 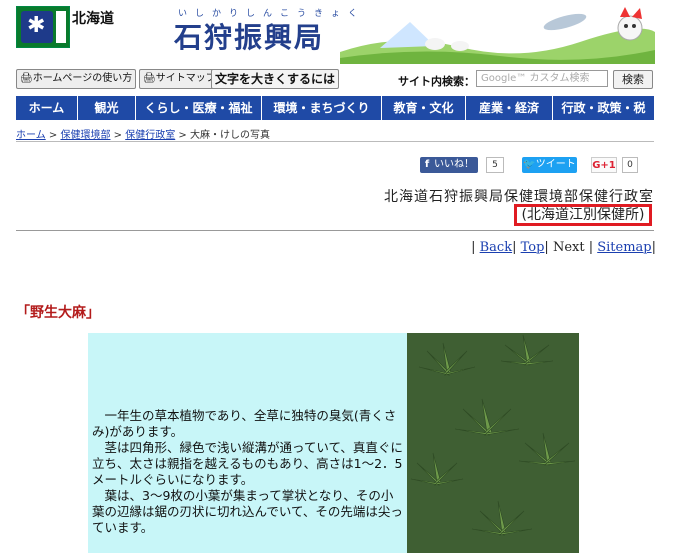 What do you see at coordinates (604, 165) in the screenshot?
I see `gplus-button: G+1` at bounding box center [604, 165].